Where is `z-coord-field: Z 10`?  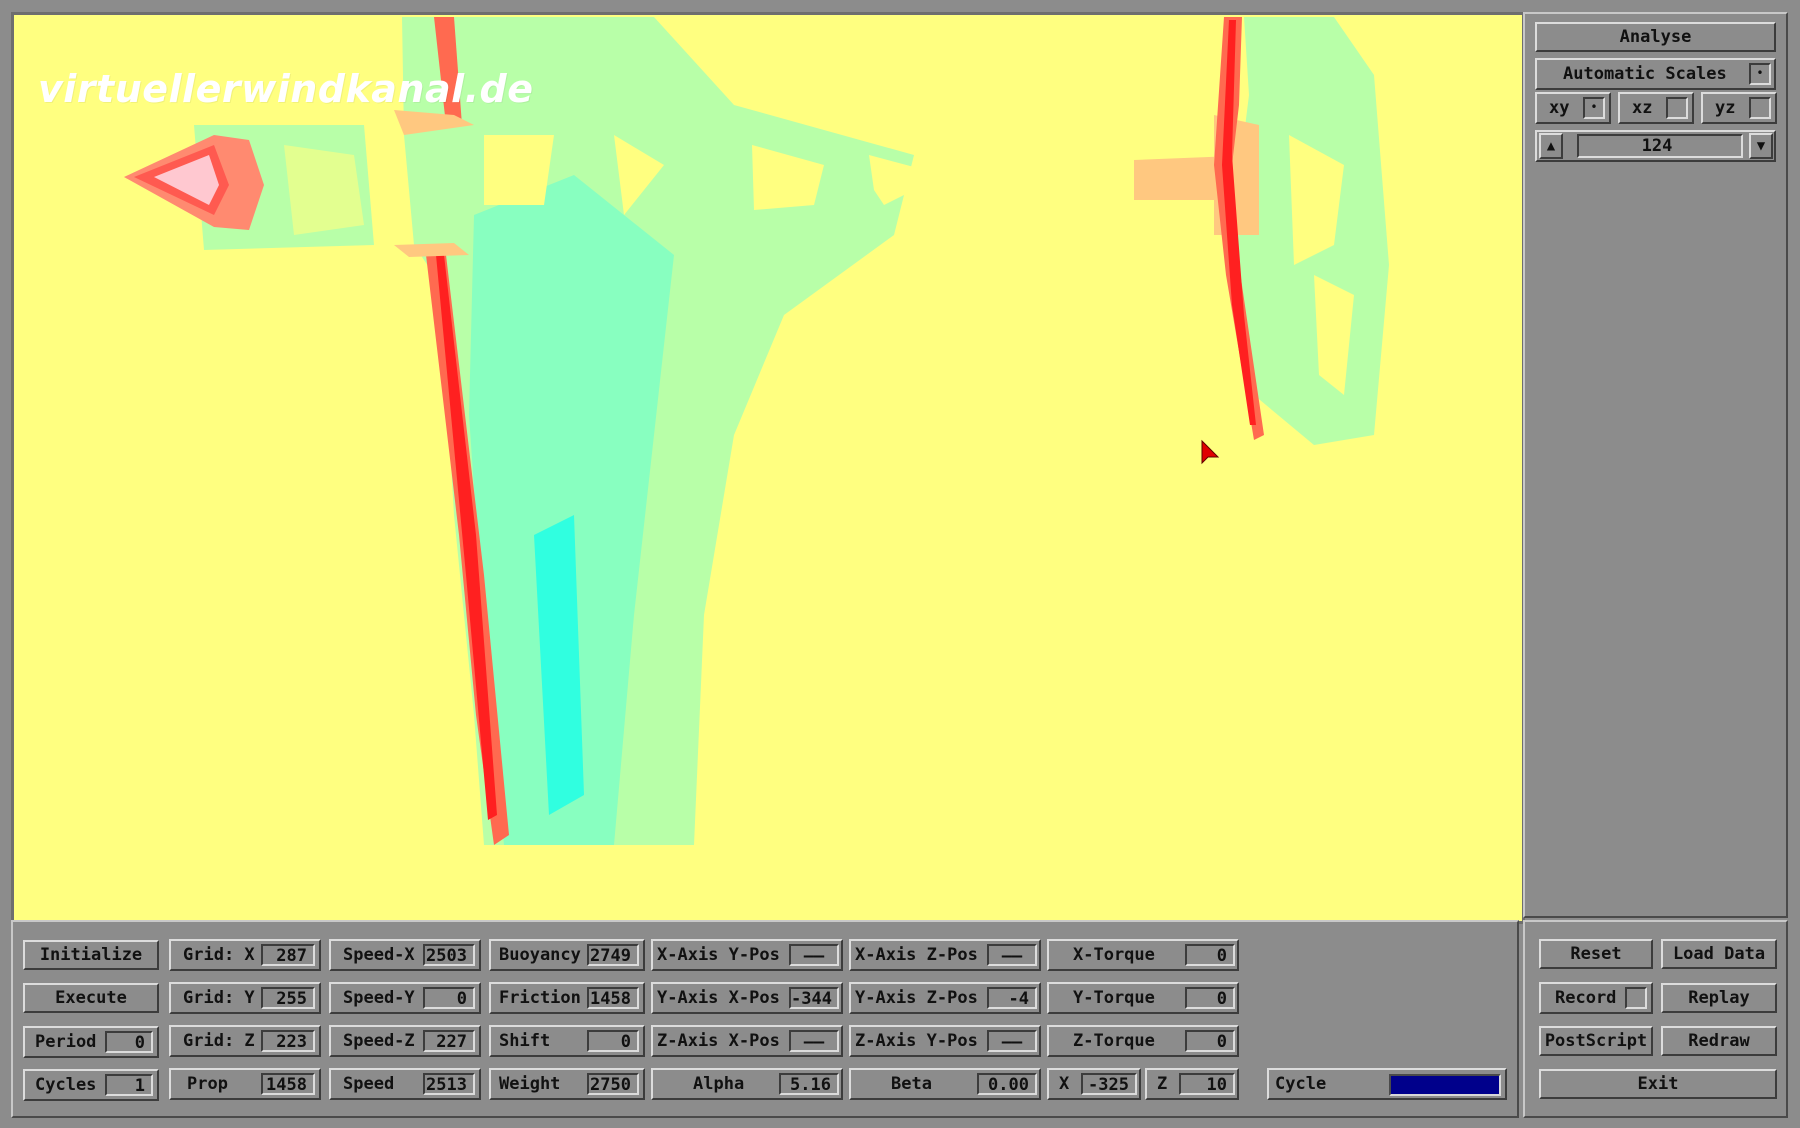 z-coord-field: Z 10 is located at coordinates (1192, 1084).